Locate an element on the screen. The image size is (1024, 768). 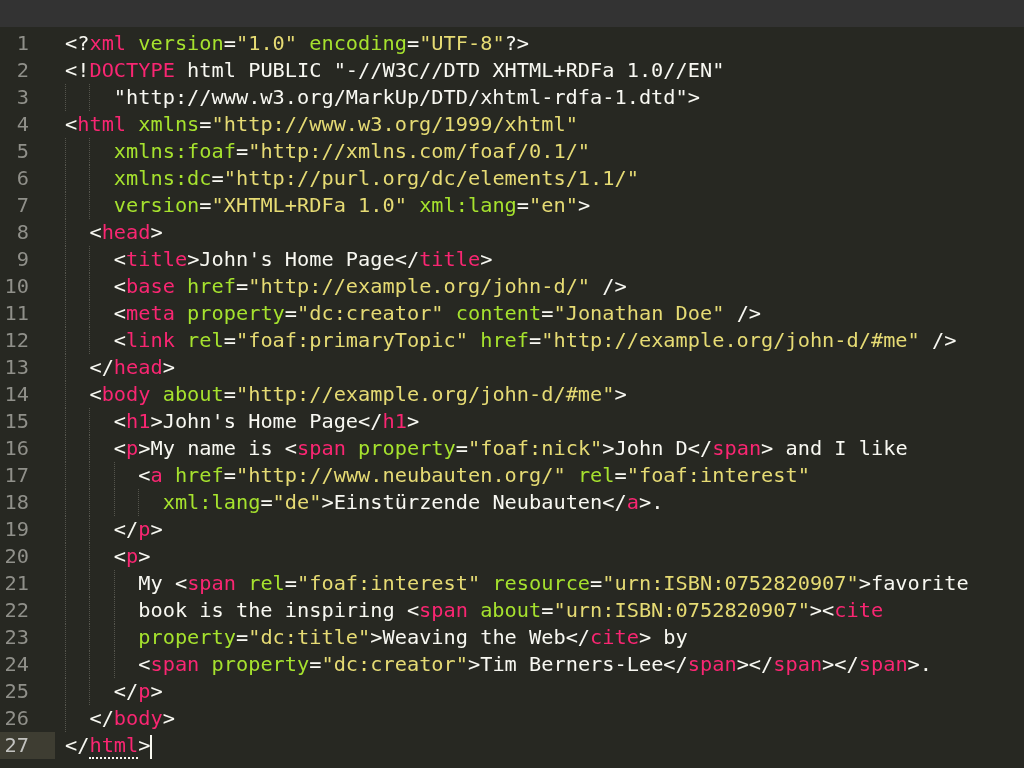
code-line: </html> is located at coordinates (108, 745).